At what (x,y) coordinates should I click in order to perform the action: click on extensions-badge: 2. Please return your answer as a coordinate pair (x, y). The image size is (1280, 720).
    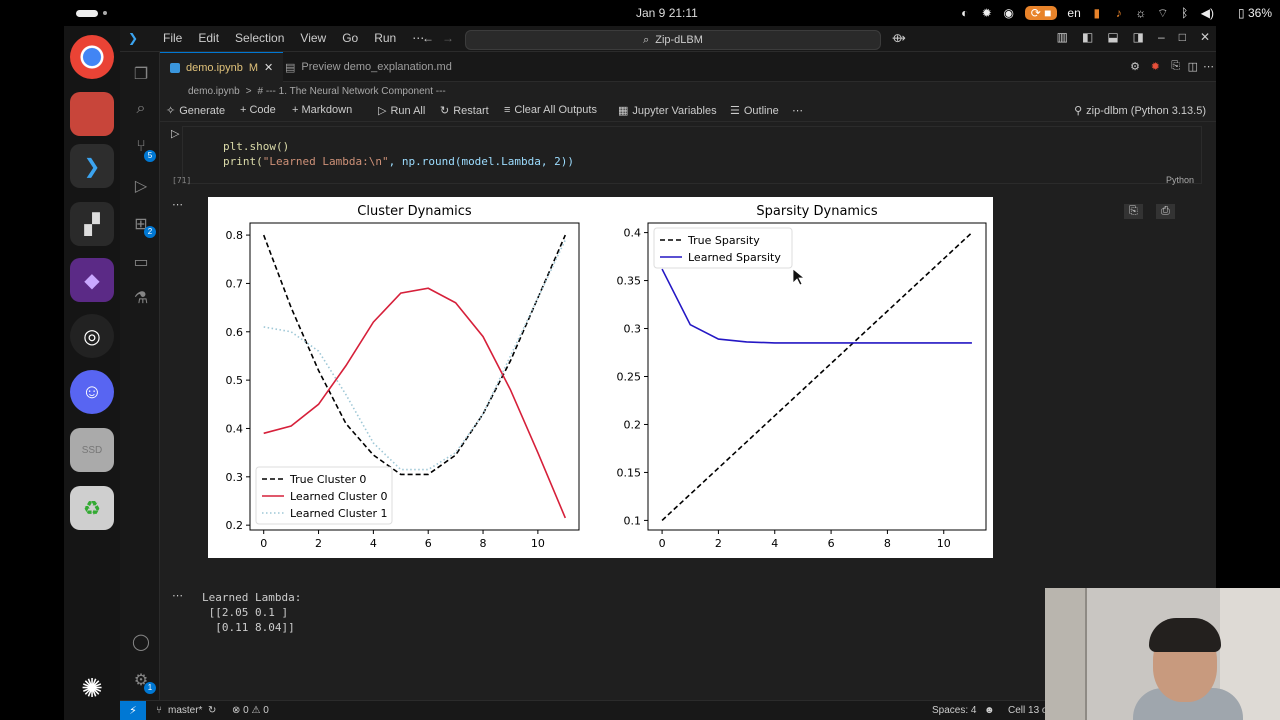
    Looking at the image, I should click on (150, 232).